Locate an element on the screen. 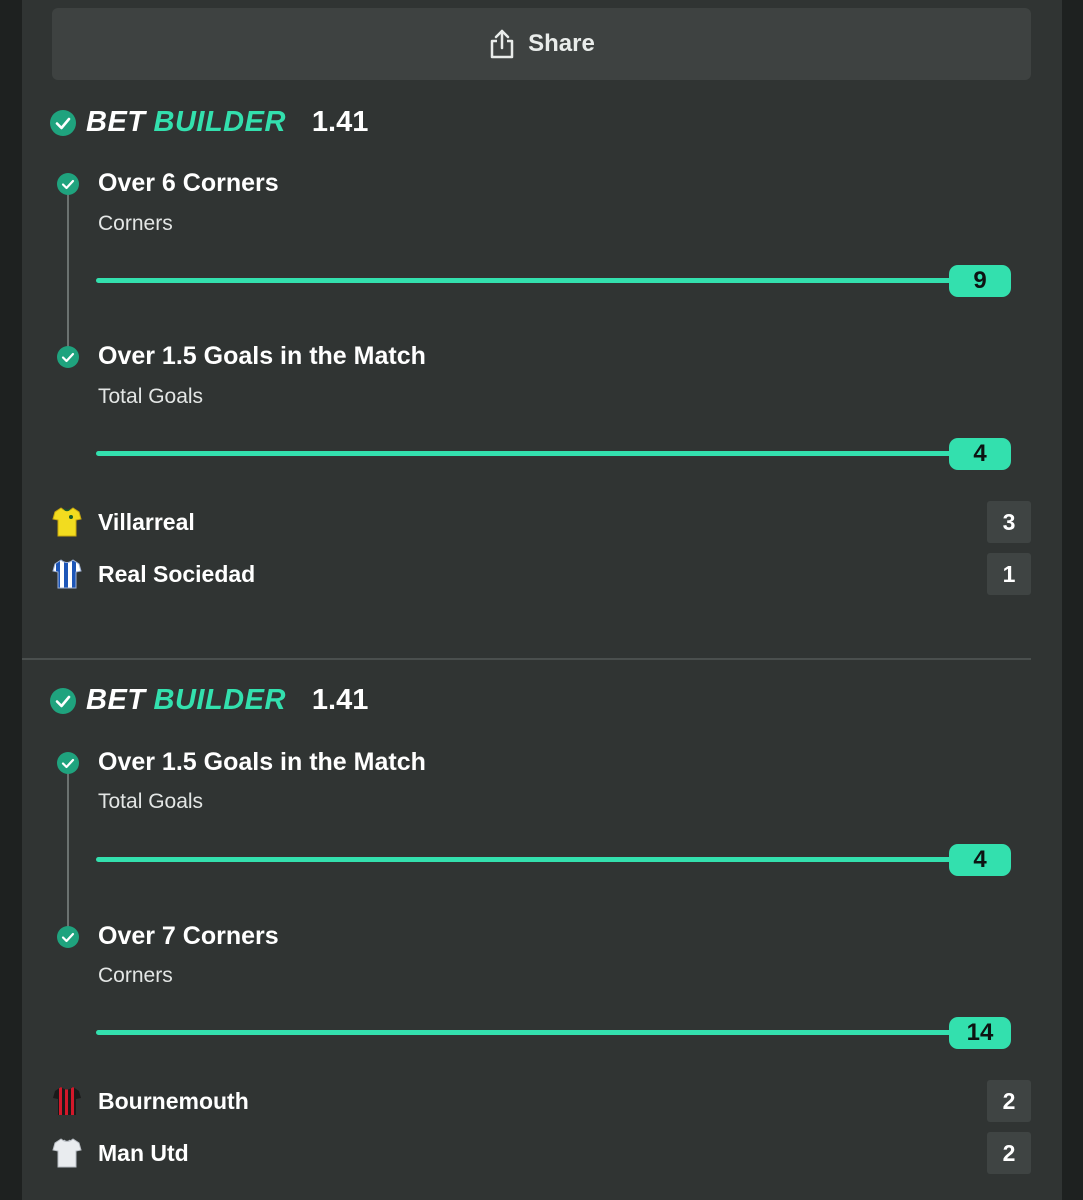  team-name: Villarreal is located at coordinates (146, 521).